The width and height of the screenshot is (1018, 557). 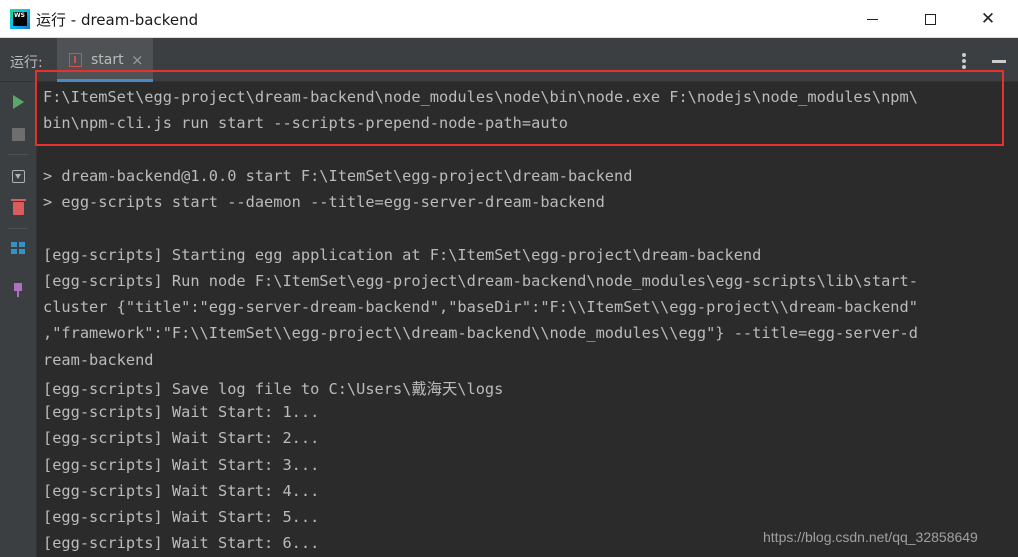 I want to click on tab-close-icon: ×, so click(x=137, y=60).